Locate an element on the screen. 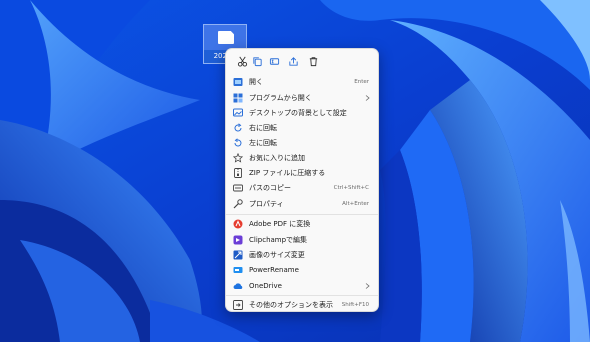  menu-item-label: ZIP ファイルに圧縮する is located at coordinates (287, 172).